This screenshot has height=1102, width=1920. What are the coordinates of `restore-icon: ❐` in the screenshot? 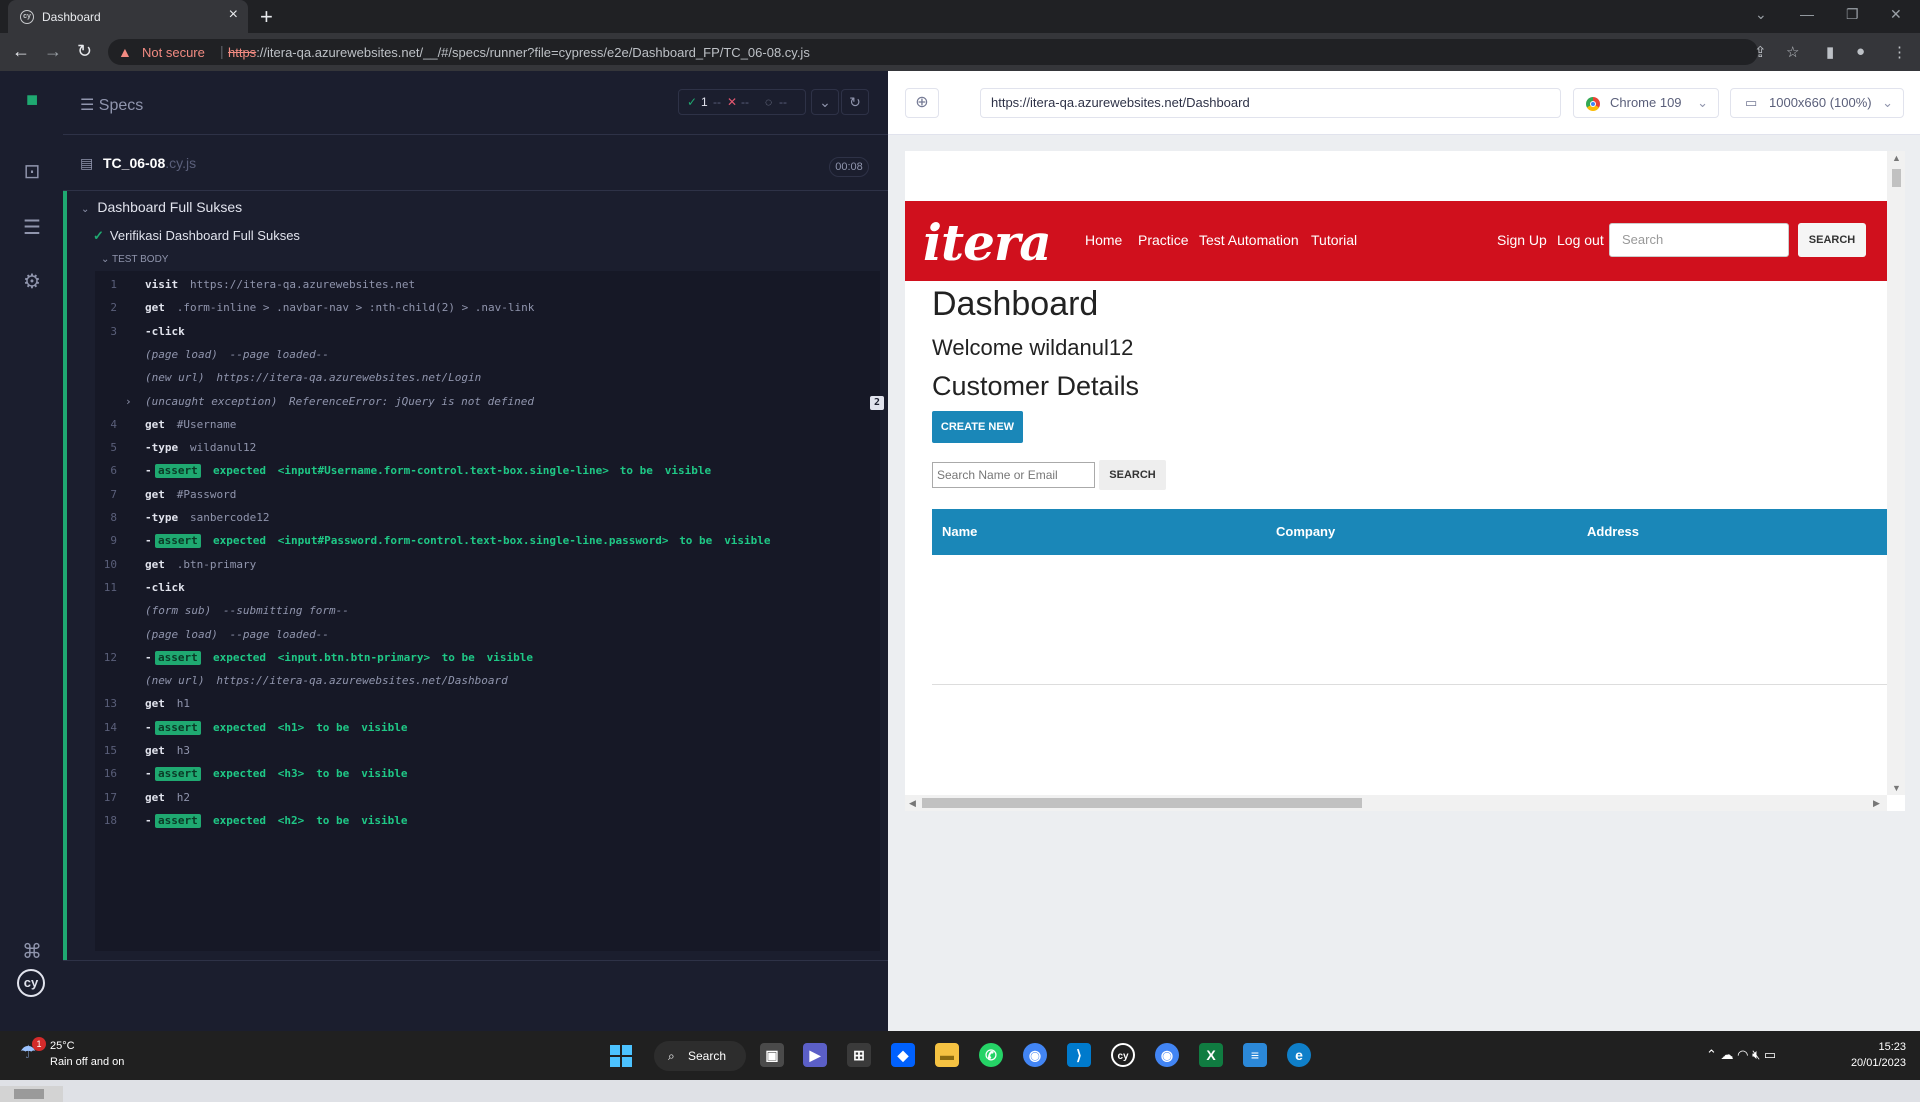 It's located at (1852, 14).